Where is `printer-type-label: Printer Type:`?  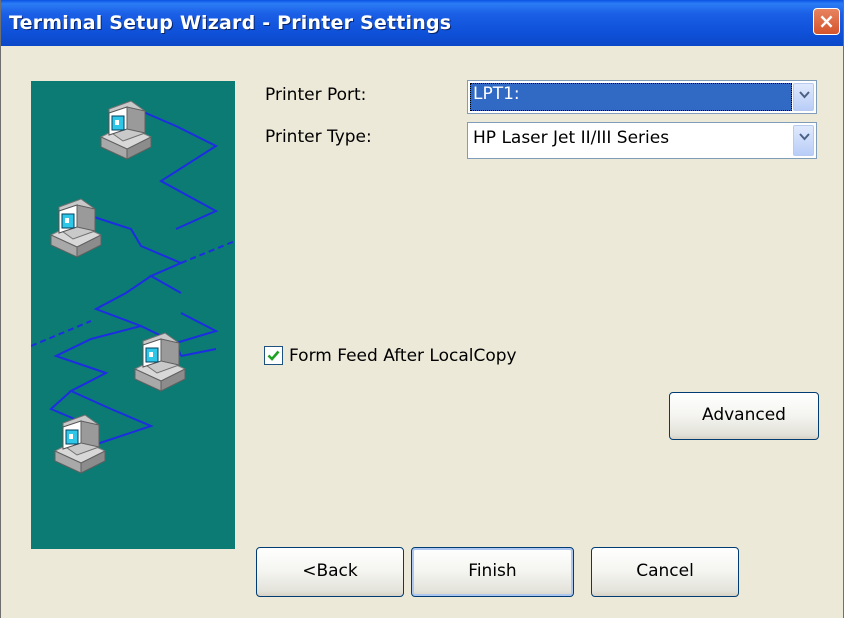 printer-type-label: Printer Type: is located at coordinates (318, 137).